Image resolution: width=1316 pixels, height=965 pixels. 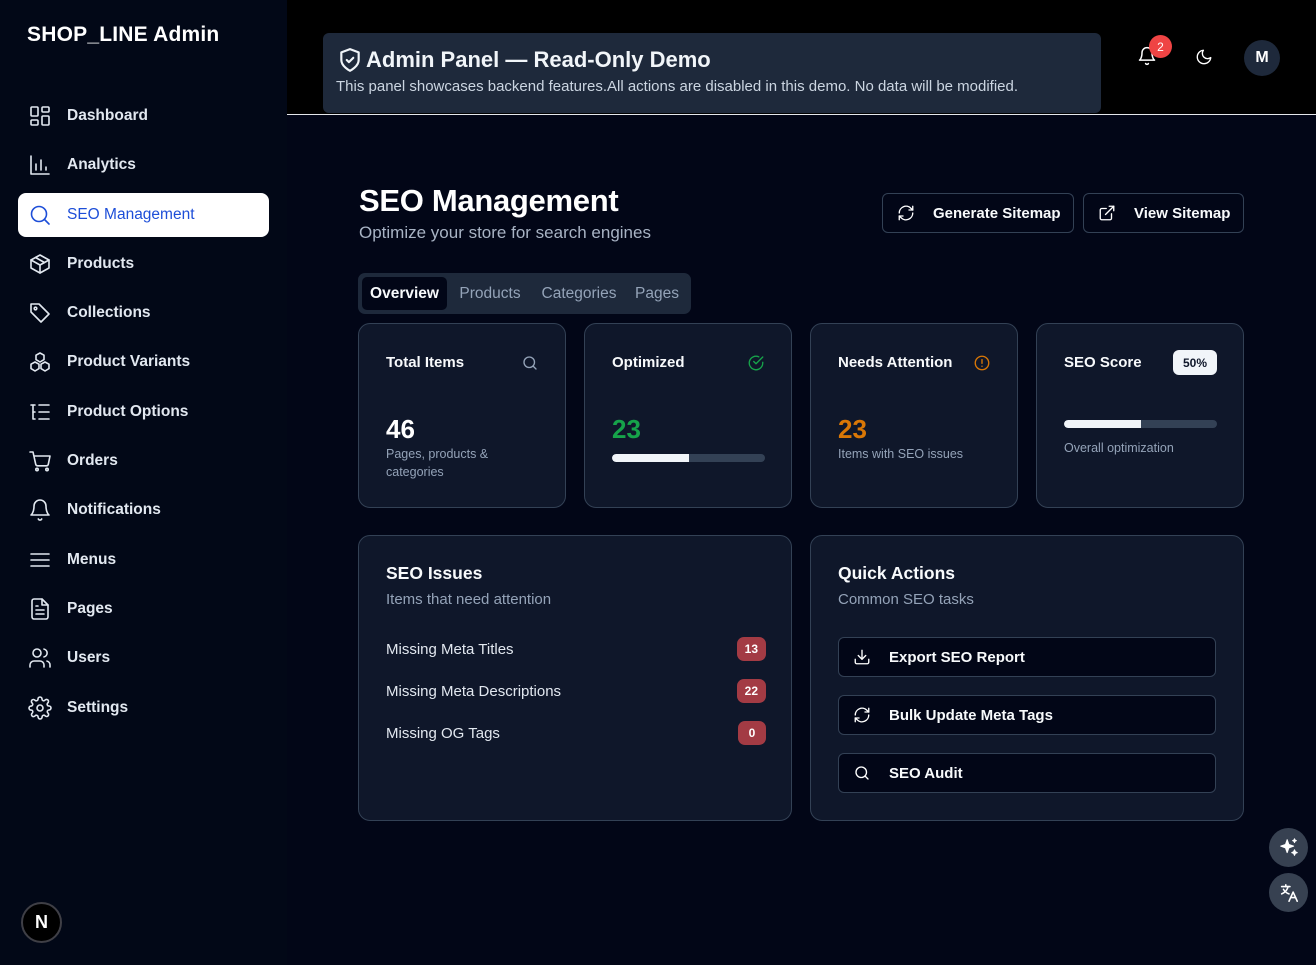 I want to click on package-icon, so click(x=40, y=264).